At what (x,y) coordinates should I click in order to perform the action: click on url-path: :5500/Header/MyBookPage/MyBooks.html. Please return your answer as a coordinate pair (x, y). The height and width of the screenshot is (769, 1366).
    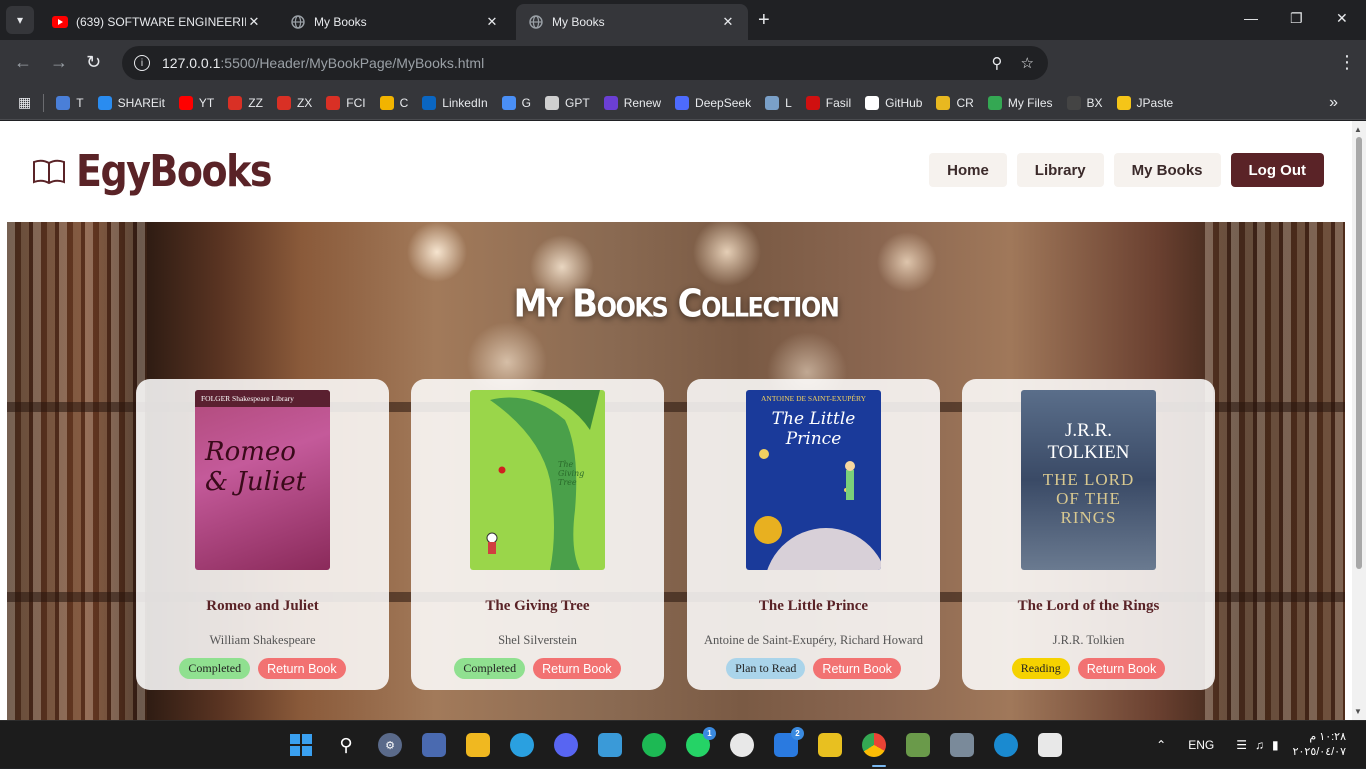
    Looking at the image, I should click on (352, 63).